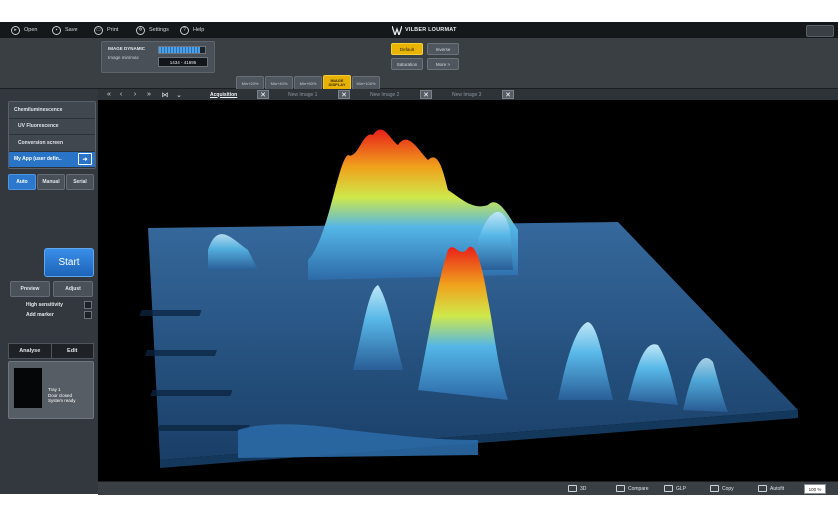  Describe the element at coordinates (184, 30) in the screenshot. I see `help-icon: ?` at that location.